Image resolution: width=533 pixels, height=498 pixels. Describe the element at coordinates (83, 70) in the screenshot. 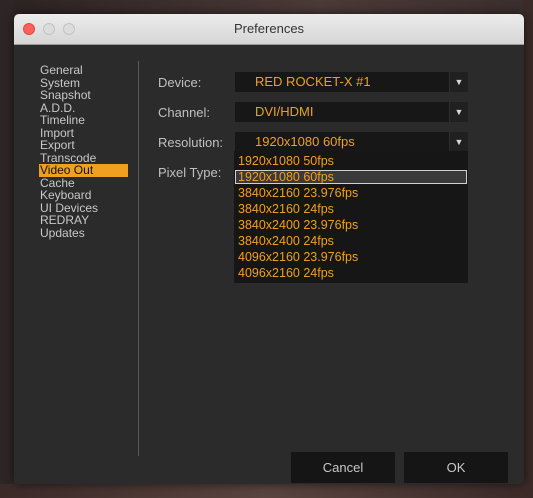

I see `sidebar-item-general: General` at that location.